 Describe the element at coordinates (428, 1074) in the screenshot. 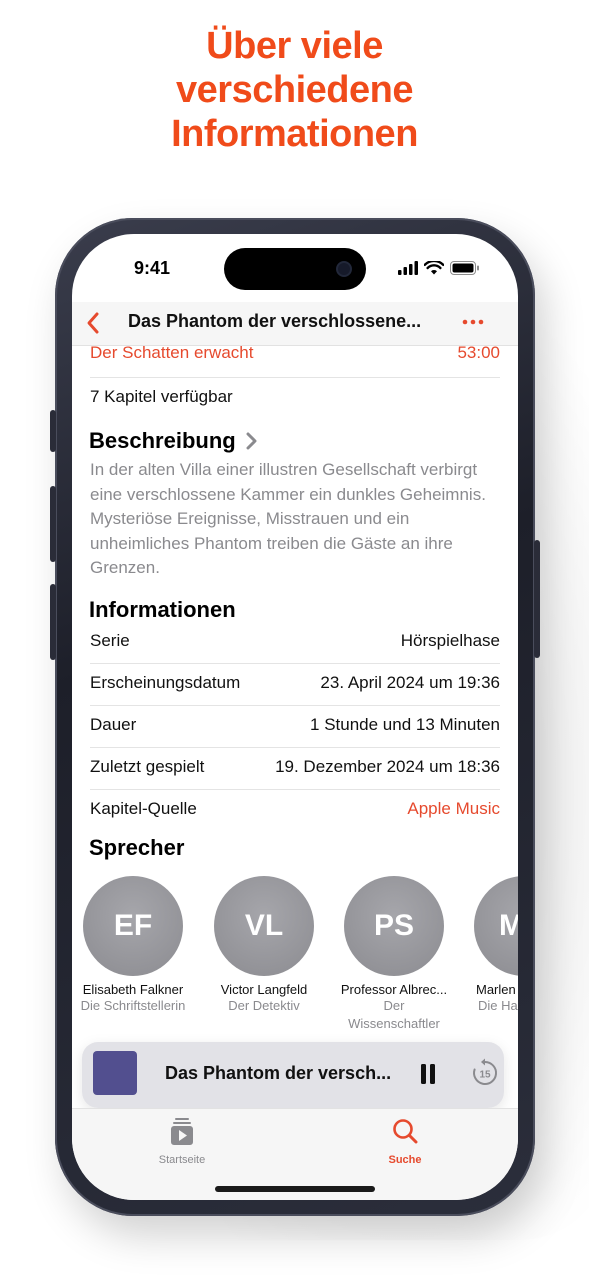

I see `pause-icon` at that location.